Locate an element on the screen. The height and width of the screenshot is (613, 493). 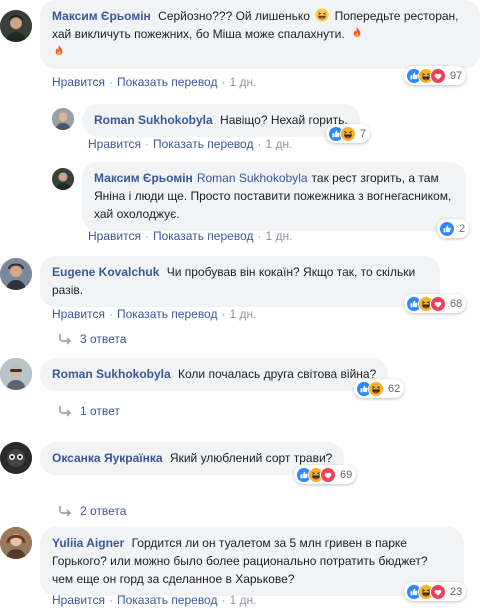
view-replies-link: 1 ответ is located at coordinates (89, 411).